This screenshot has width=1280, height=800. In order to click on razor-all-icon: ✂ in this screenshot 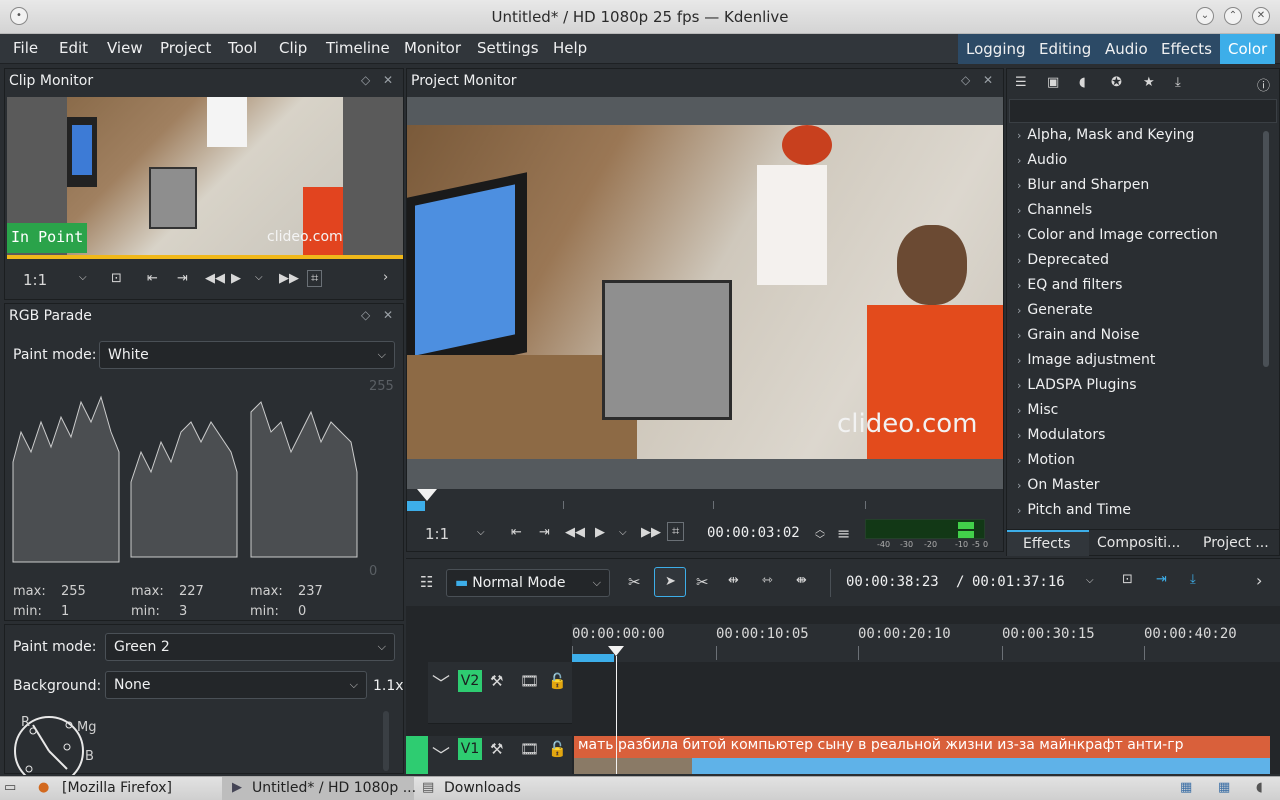, I will do `click(634, 582)`.